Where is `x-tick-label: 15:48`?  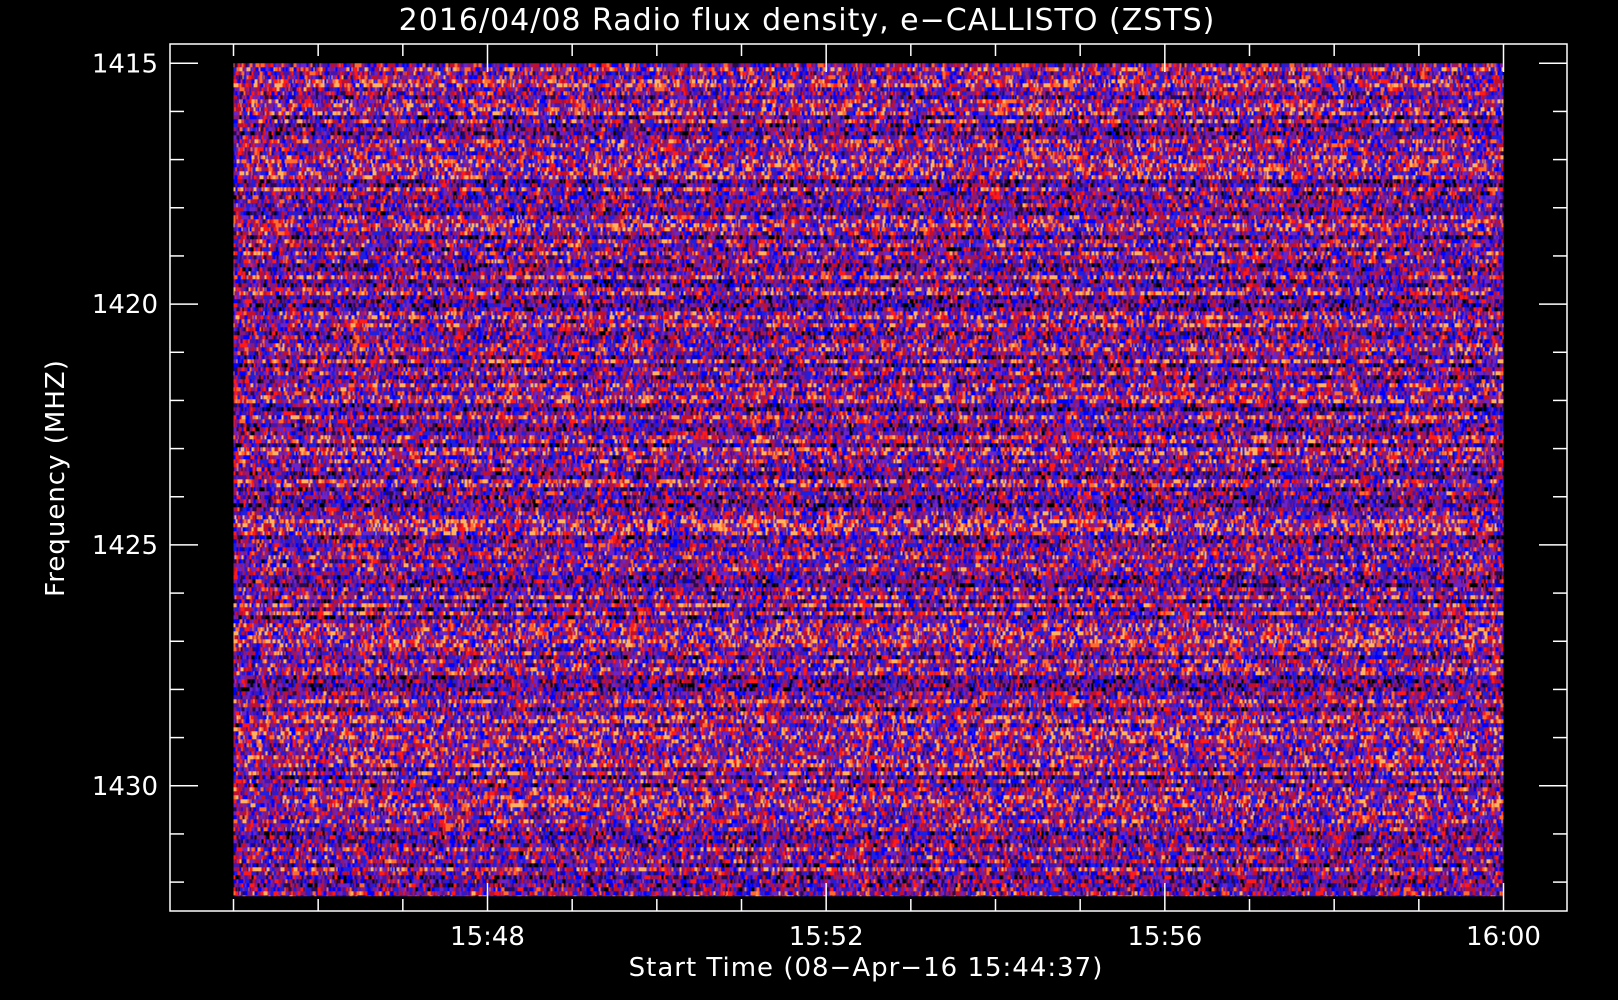
x-tick-label: 15:48 is located at coordinates (487, 937).